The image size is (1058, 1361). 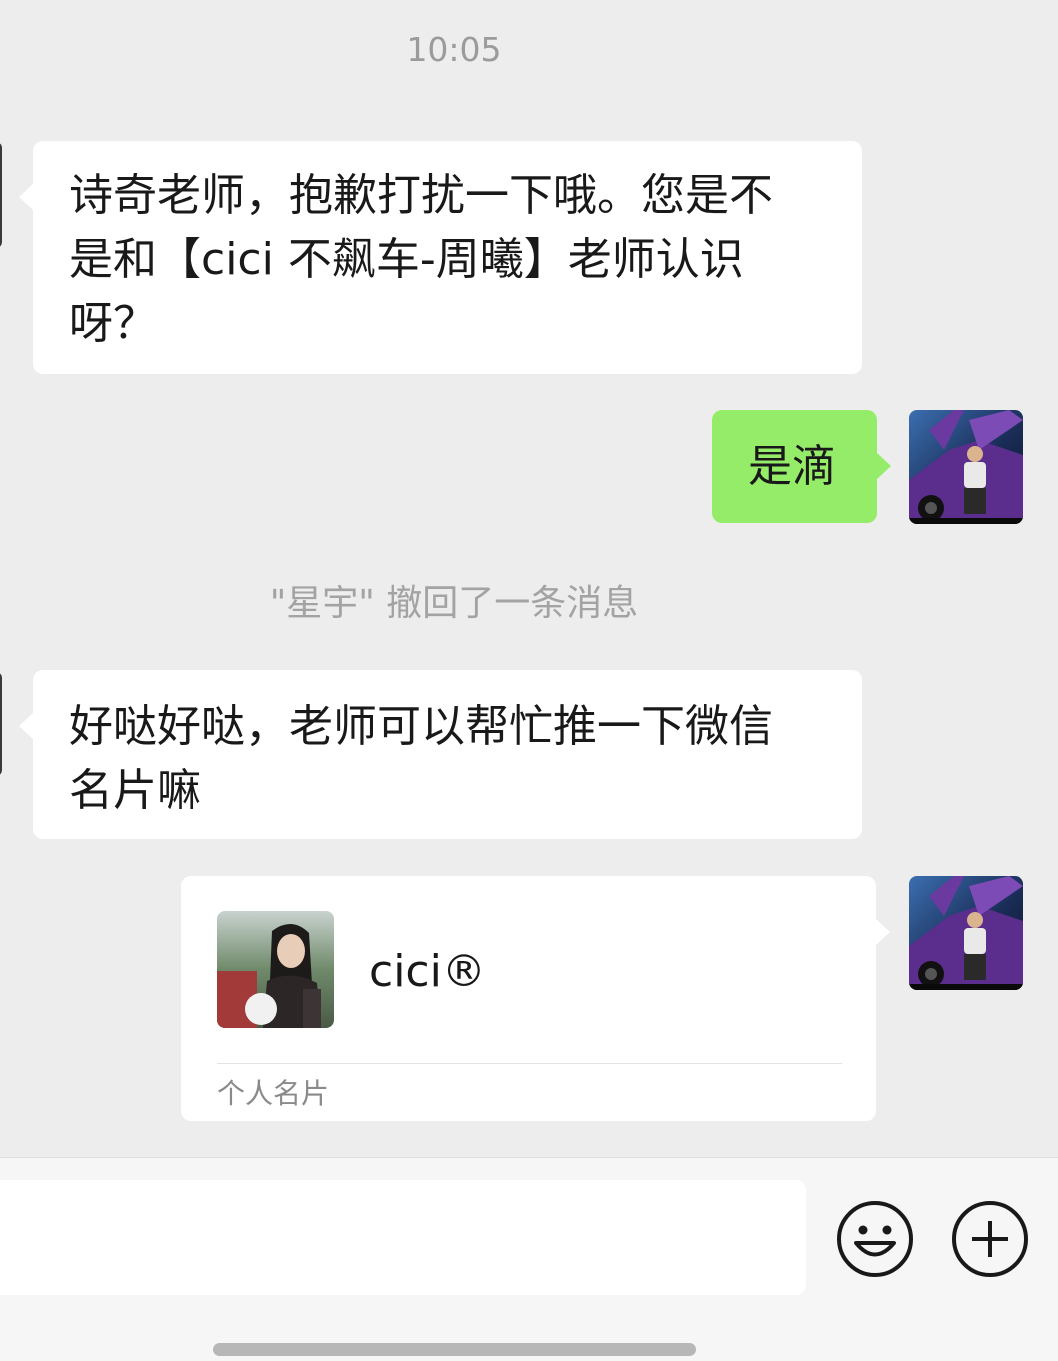 I want to click on card-divider, so click(x=529, y=1063).